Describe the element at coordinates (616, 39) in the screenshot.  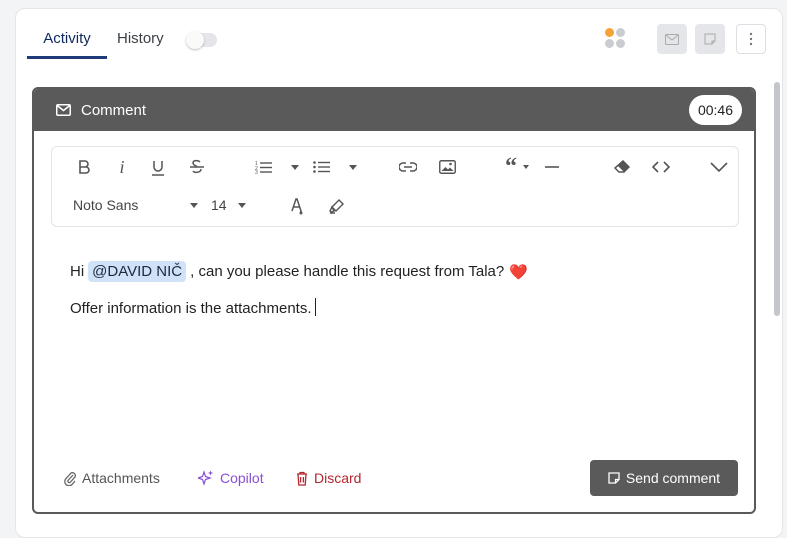
I see `status-dots-icon` at that location.